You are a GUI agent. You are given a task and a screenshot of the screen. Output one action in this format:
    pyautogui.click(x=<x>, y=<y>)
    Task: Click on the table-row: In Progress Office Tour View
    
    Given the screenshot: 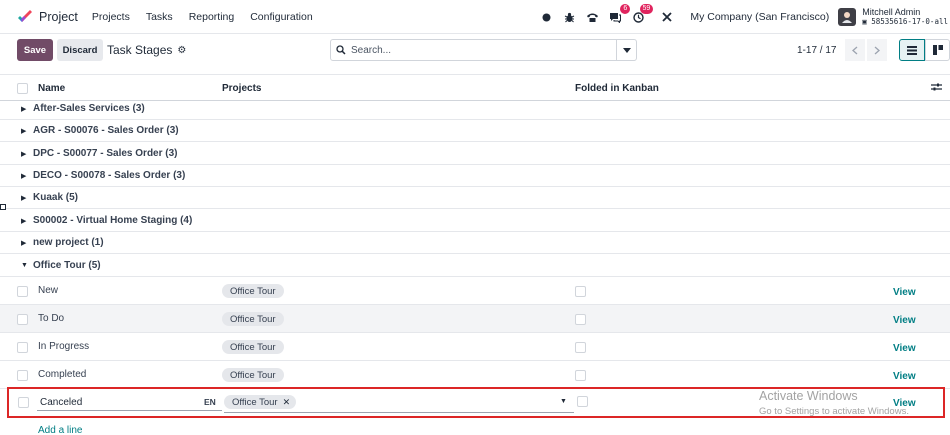 What is the action you would take?
    pyautogui.click(x=475, y=347)
    